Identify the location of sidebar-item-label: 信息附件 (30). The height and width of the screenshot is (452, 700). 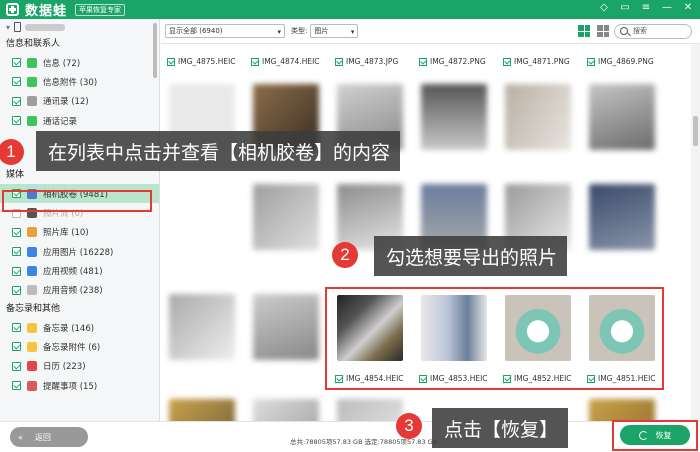
(70, 82).